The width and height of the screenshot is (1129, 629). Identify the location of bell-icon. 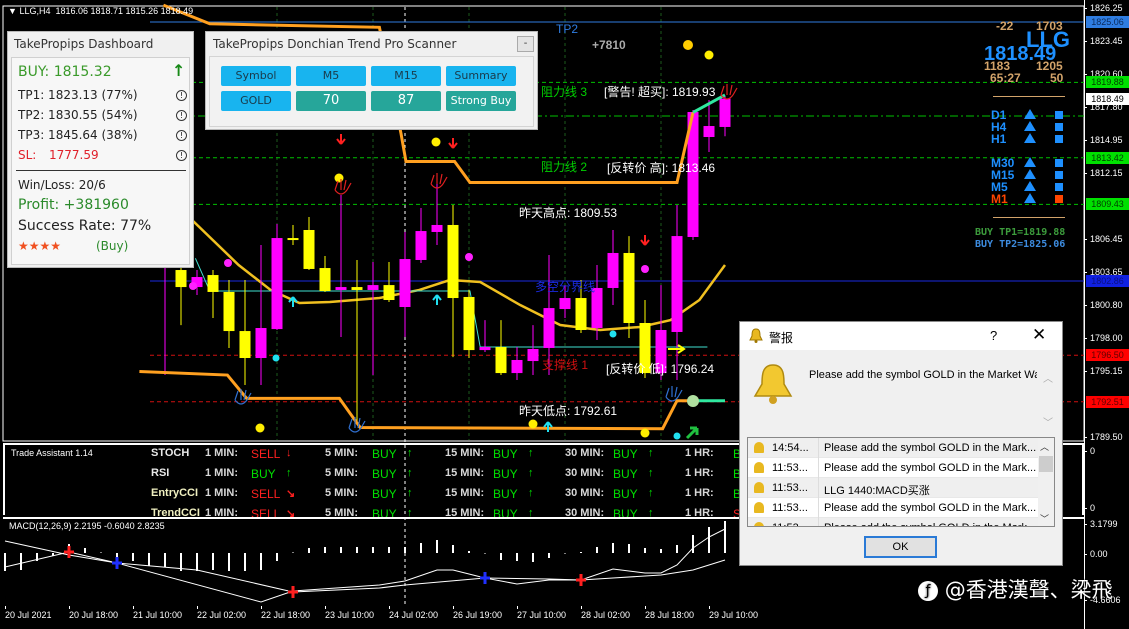
(759, 524).